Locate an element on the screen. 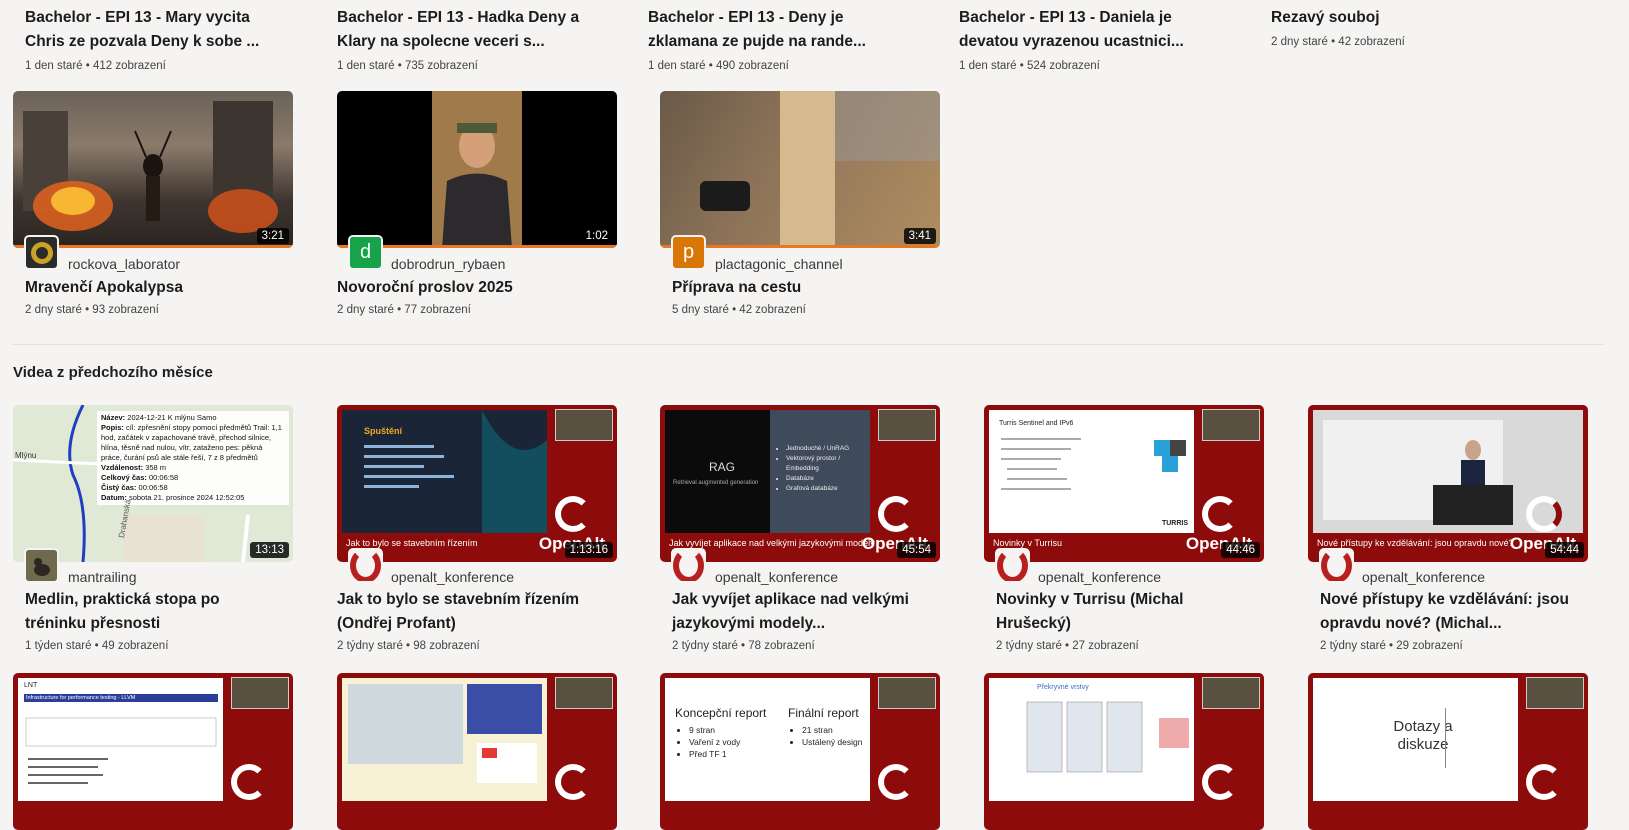 Image resolution: width=1629 pixels, height=830 pixels. slide-caption: Jak to bylo se stavebním řízením is located at coordinates (412, 543).